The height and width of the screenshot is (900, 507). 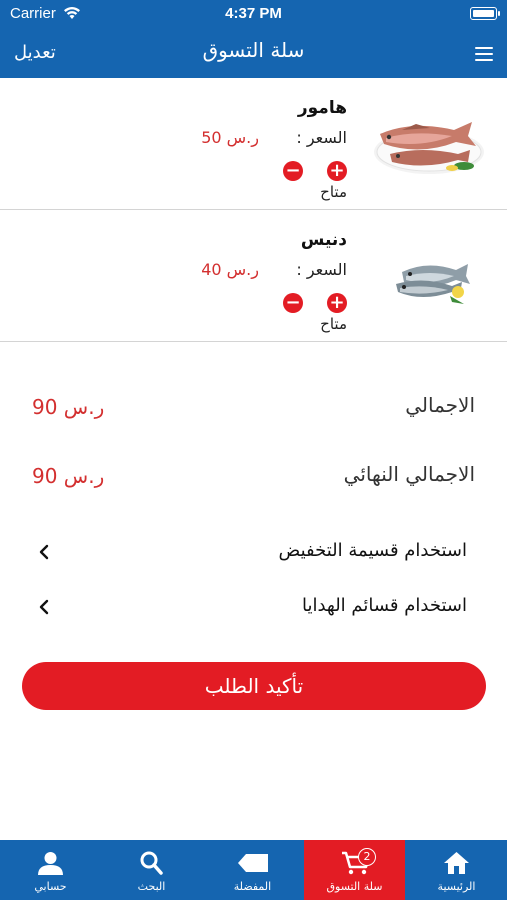 I want to click on tab-label: الرئيسية, so click(x=456, y=886).